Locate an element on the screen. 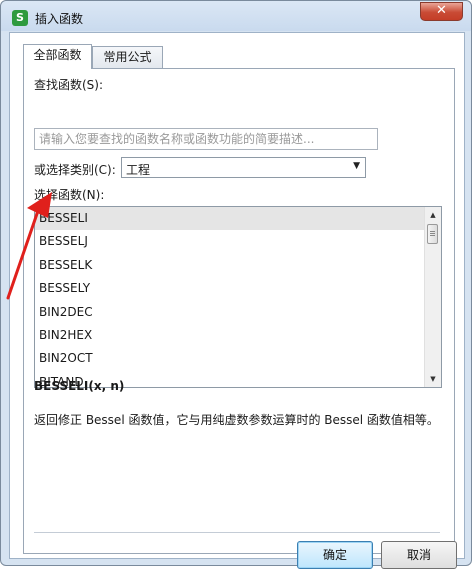 The width and height of the screenshot is (474, 569). list-item: BIN2DEC is located at coordinates (238, 312).